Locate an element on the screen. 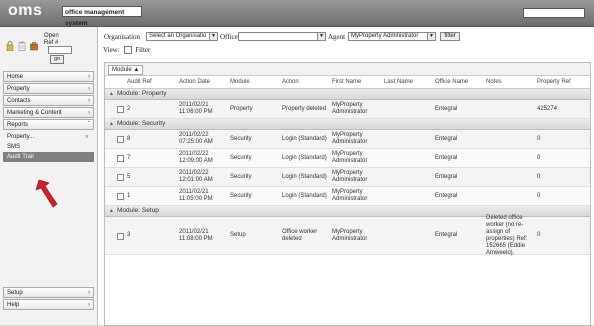  nav-contacts: Contacts › is located at coordinates (48, 100).